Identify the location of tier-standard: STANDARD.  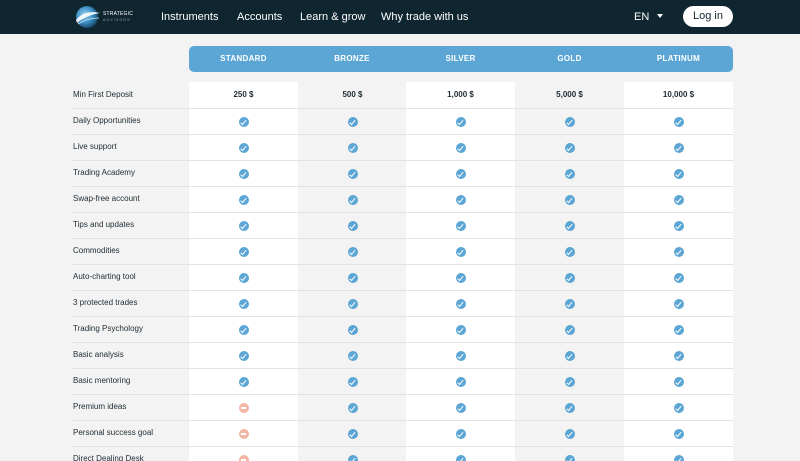
(243, 58).